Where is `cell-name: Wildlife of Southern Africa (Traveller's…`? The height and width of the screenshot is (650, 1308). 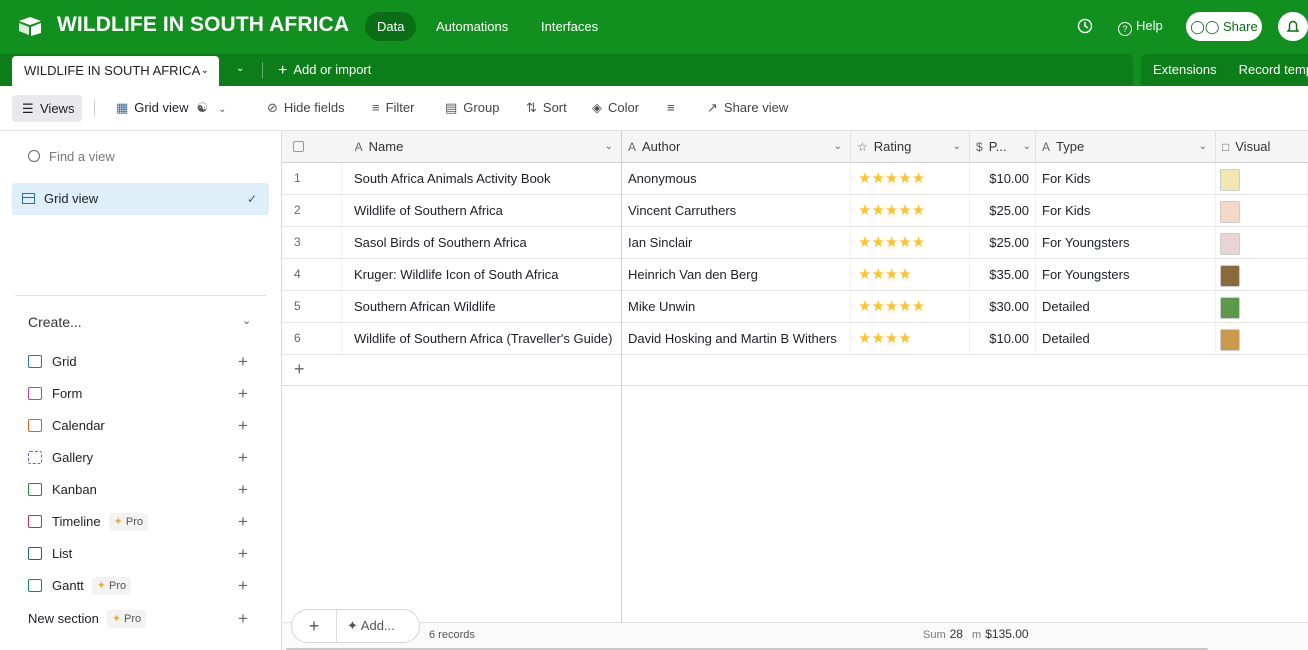 cell-name: Wildlife of Southern Africa (Traveller's… is located at coordinates (452, 339).